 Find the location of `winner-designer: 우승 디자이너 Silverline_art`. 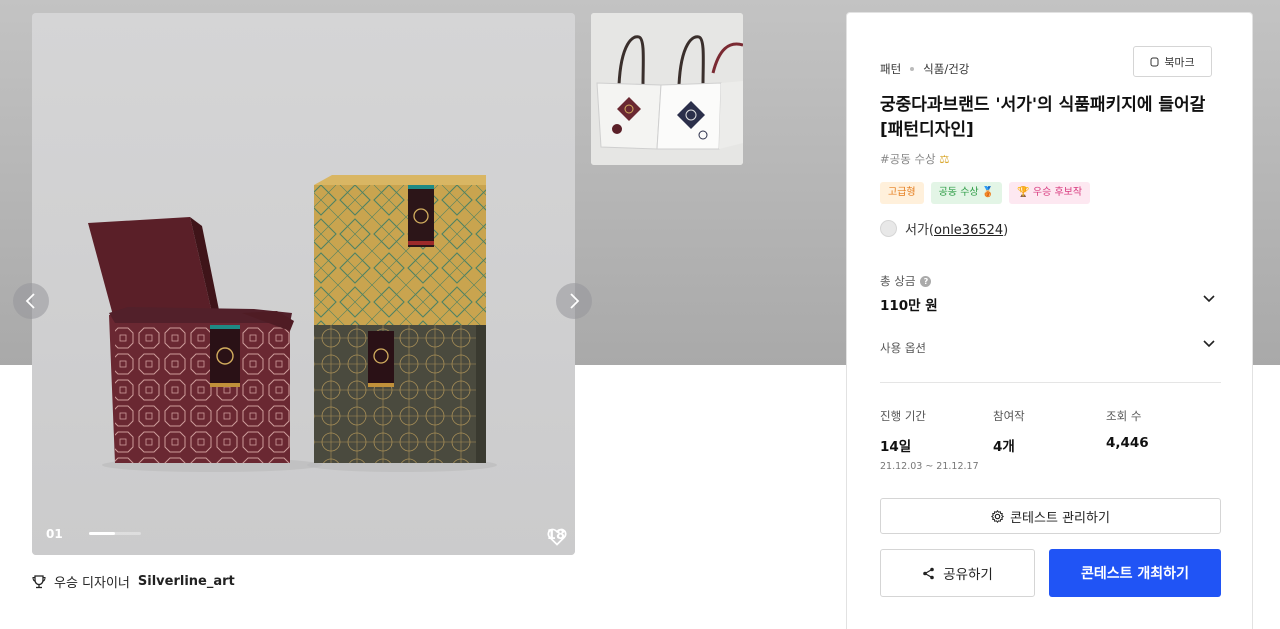

winner-designer: 우승 디자이너 Silverline_art is located at coordinates (133, 581).